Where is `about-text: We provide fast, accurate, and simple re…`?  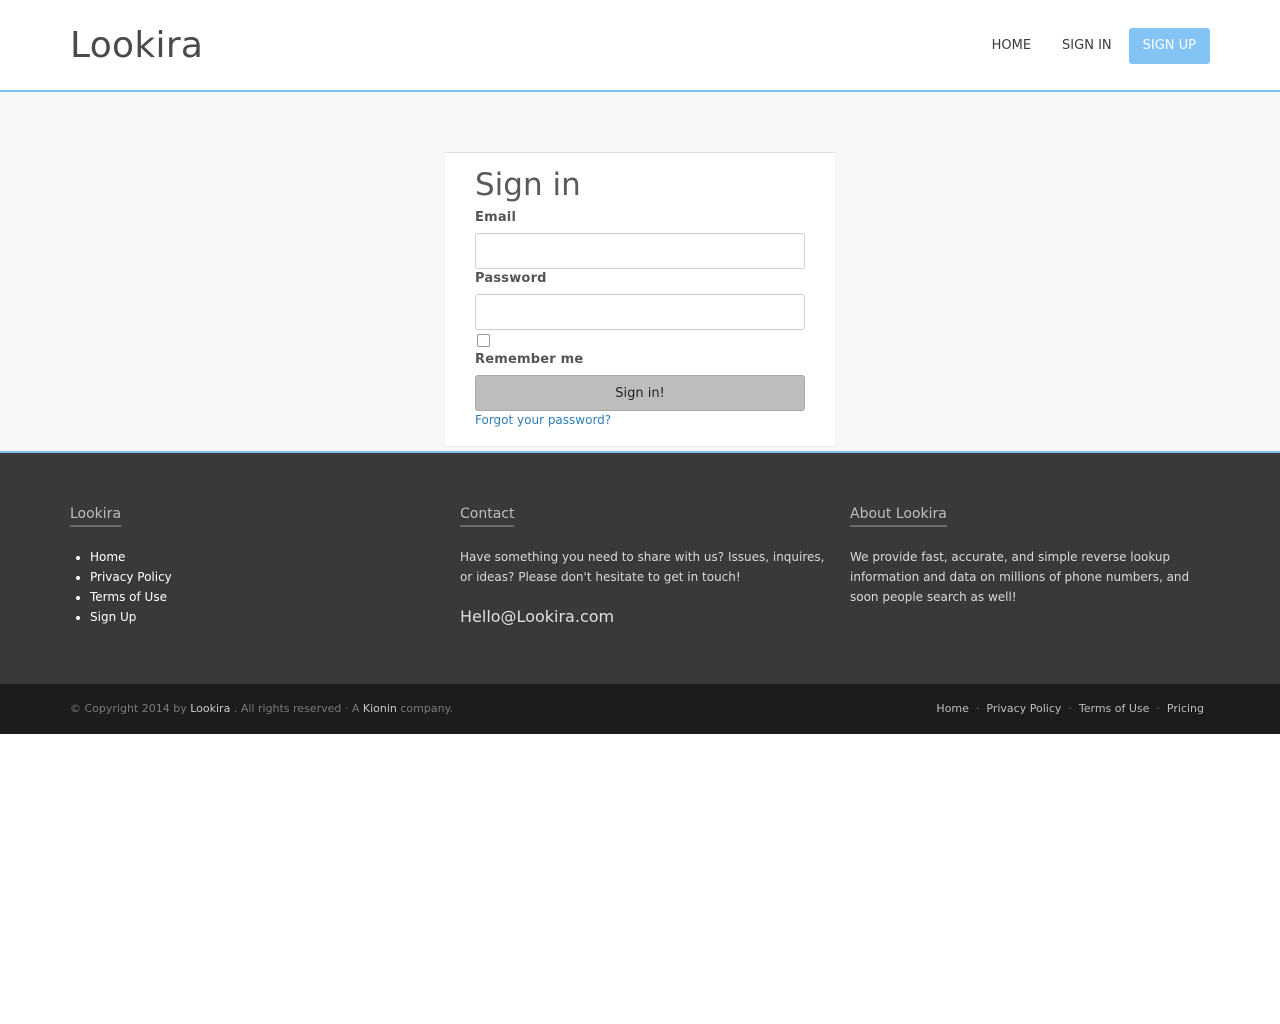
about-text: We provide fast, accurate, and simple re… is located at coordinates (1020, 577).